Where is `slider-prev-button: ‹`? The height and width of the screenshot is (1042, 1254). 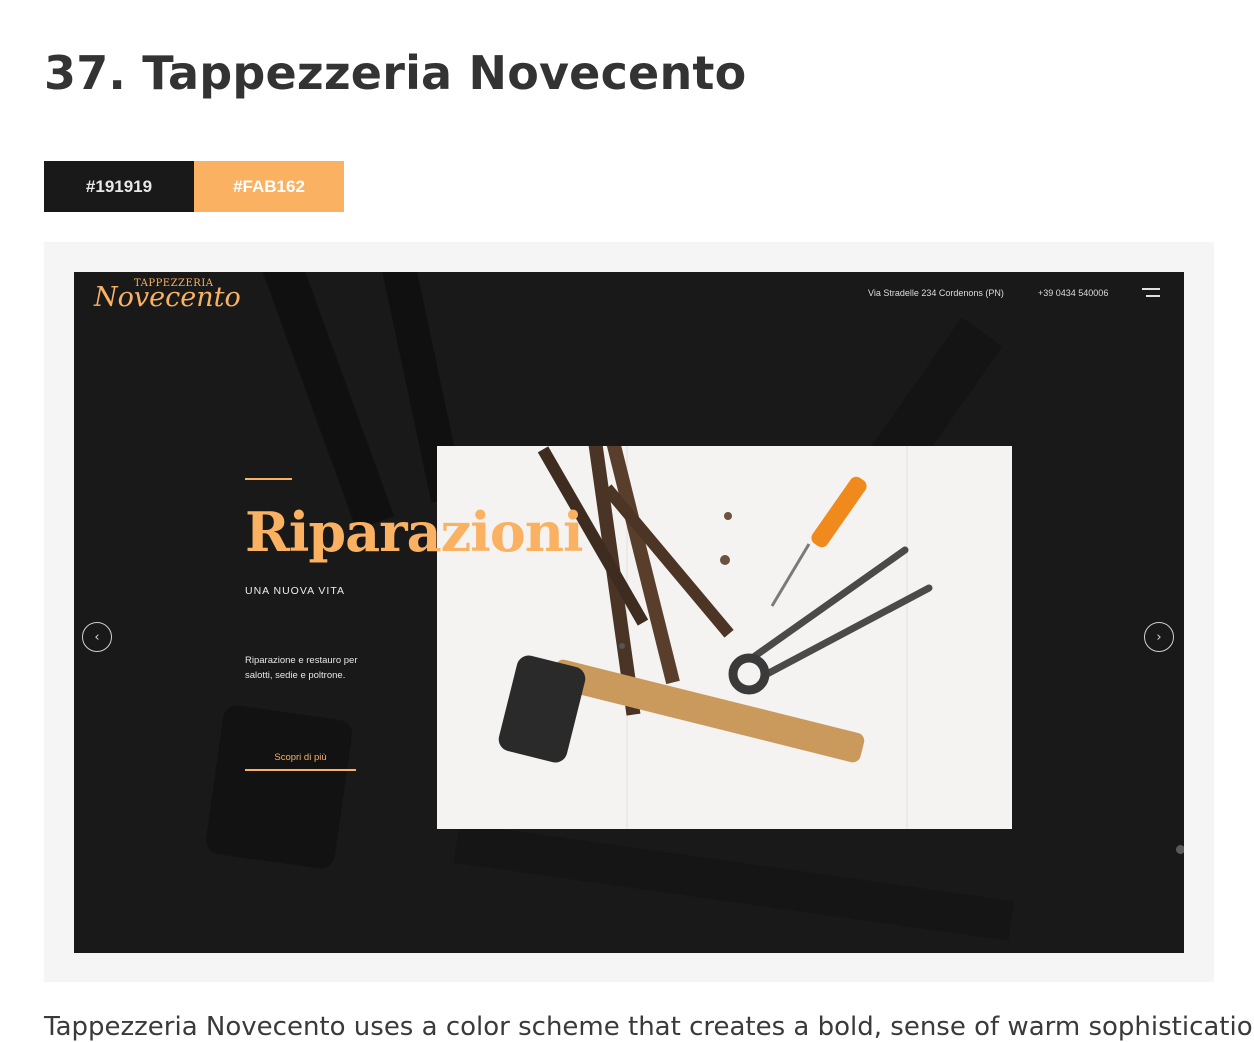
slider-prev-button: ‹ is located at coordinates (97, 637).